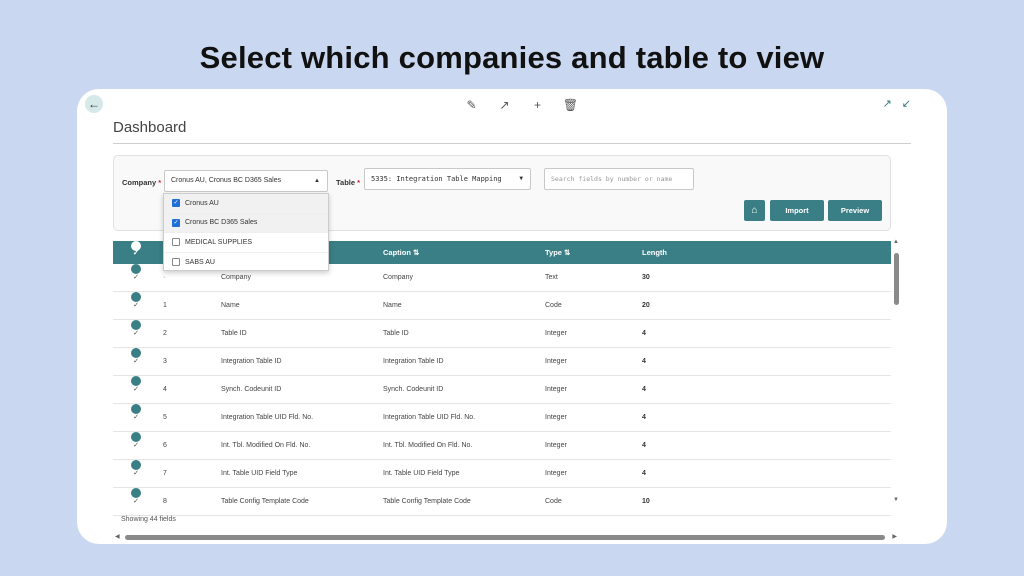  I want to click on table-row: ✓ 2 Table ID Table ID Integer 4, so click(502, 334).